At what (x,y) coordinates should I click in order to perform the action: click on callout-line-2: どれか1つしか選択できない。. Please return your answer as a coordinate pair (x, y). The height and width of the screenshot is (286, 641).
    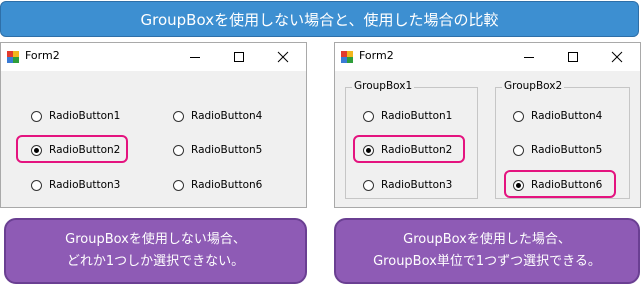
    Looking at the image, I should click on (155, 261).